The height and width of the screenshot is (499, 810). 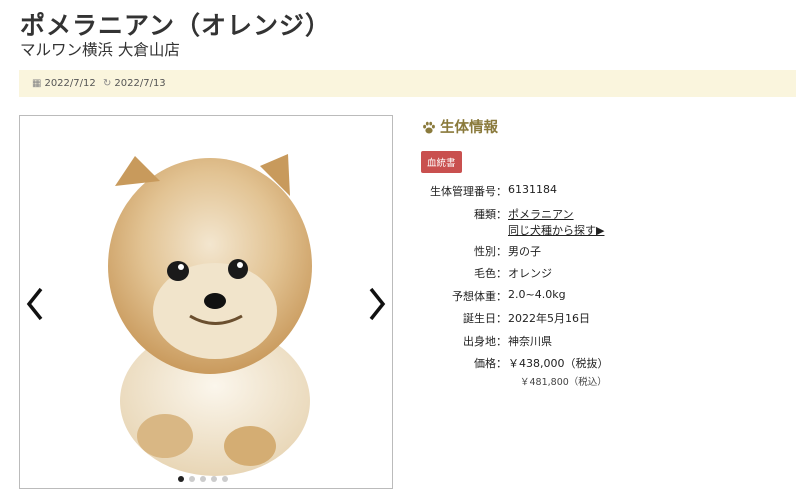 What do you see at coordinates (107, 83) in the screenshot?
I see `refresh-icon: ↻` at bounding box center [107, 83].